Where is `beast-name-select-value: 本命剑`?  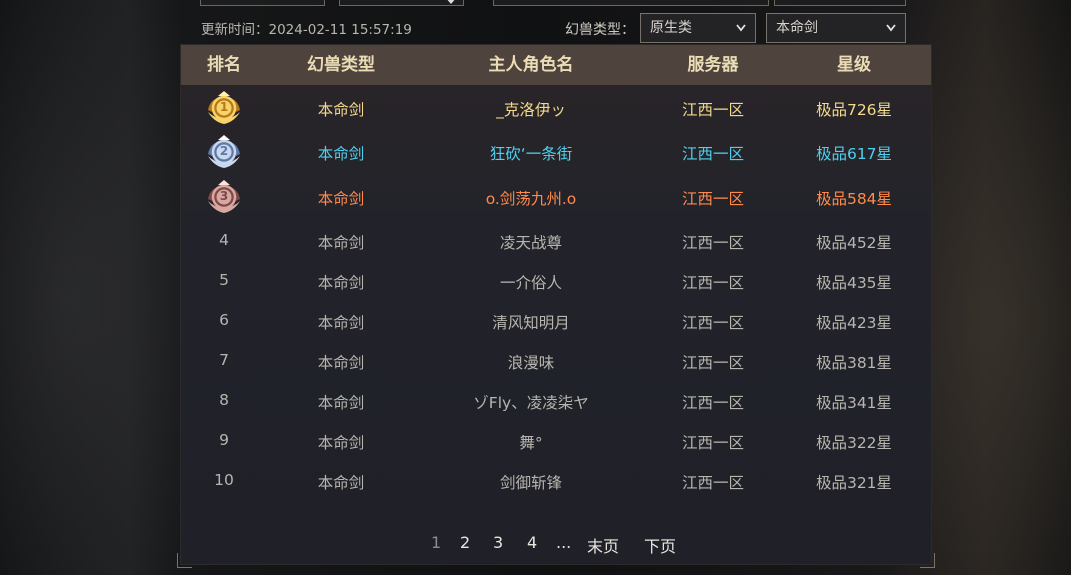
beast-name-select-value: 本命剑 is located at coordinates (797, 28).